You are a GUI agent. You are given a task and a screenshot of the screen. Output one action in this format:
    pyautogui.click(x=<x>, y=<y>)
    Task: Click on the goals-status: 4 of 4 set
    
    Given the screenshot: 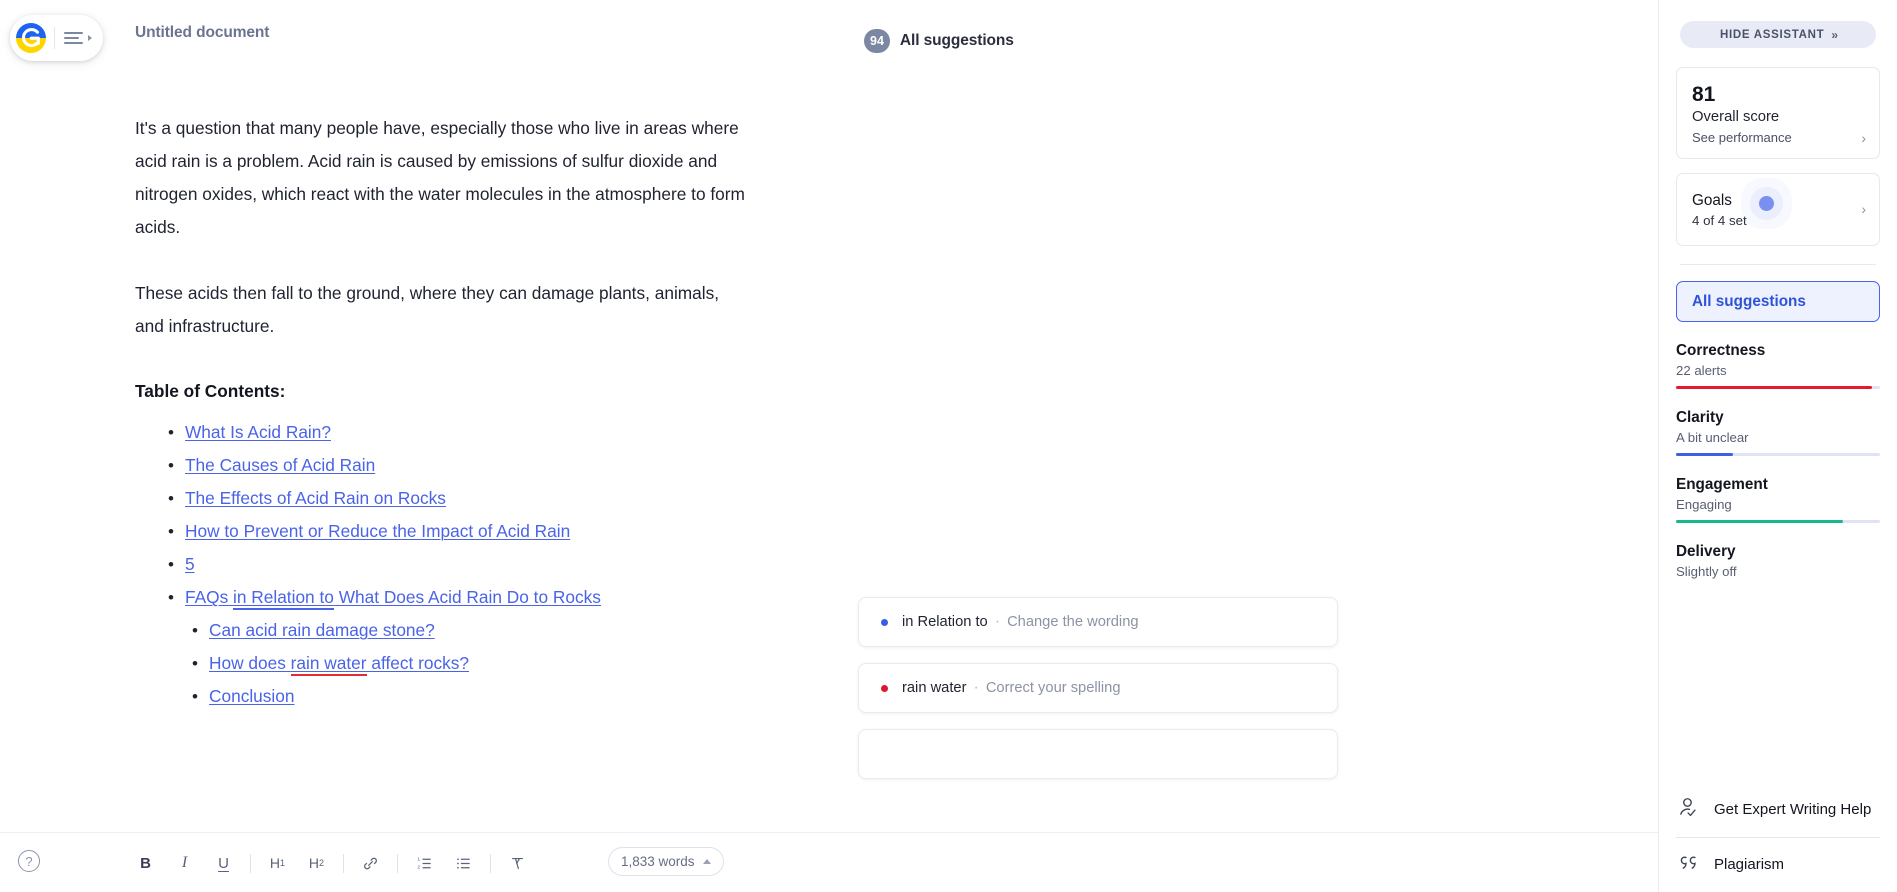 What is the action you would take?
    pyautogui.click(x=1719, y=220)
    